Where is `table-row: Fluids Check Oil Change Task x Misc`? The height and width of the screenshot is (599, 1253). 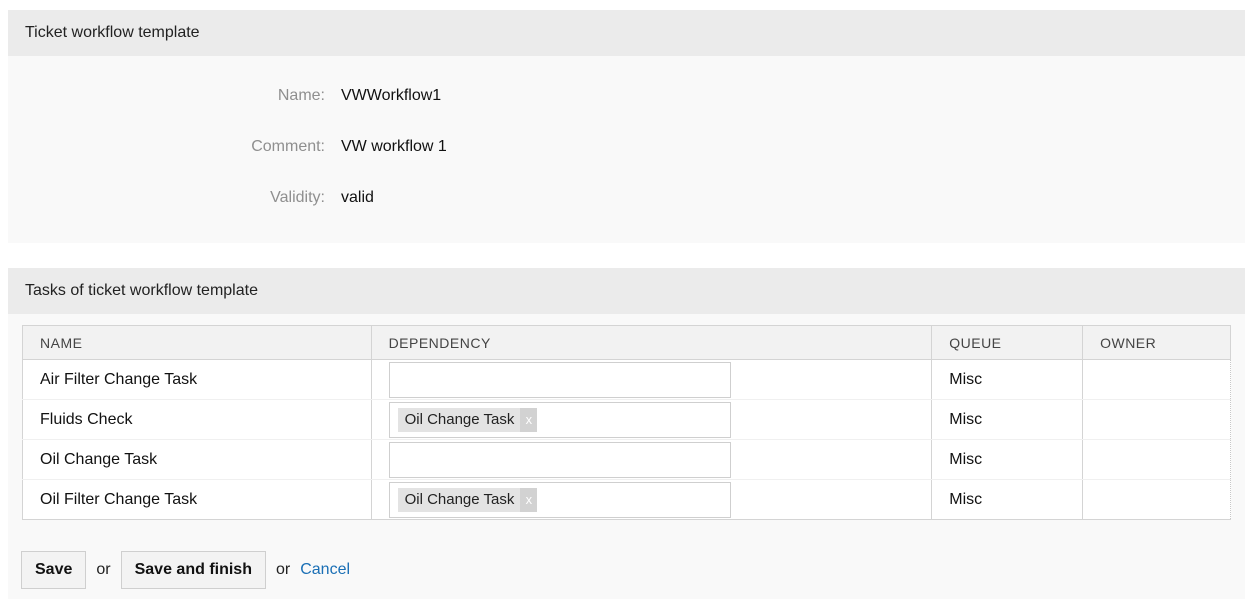 table-row: Fluids Check Oil Change Task x Misc is located at coordinates (626, 419).